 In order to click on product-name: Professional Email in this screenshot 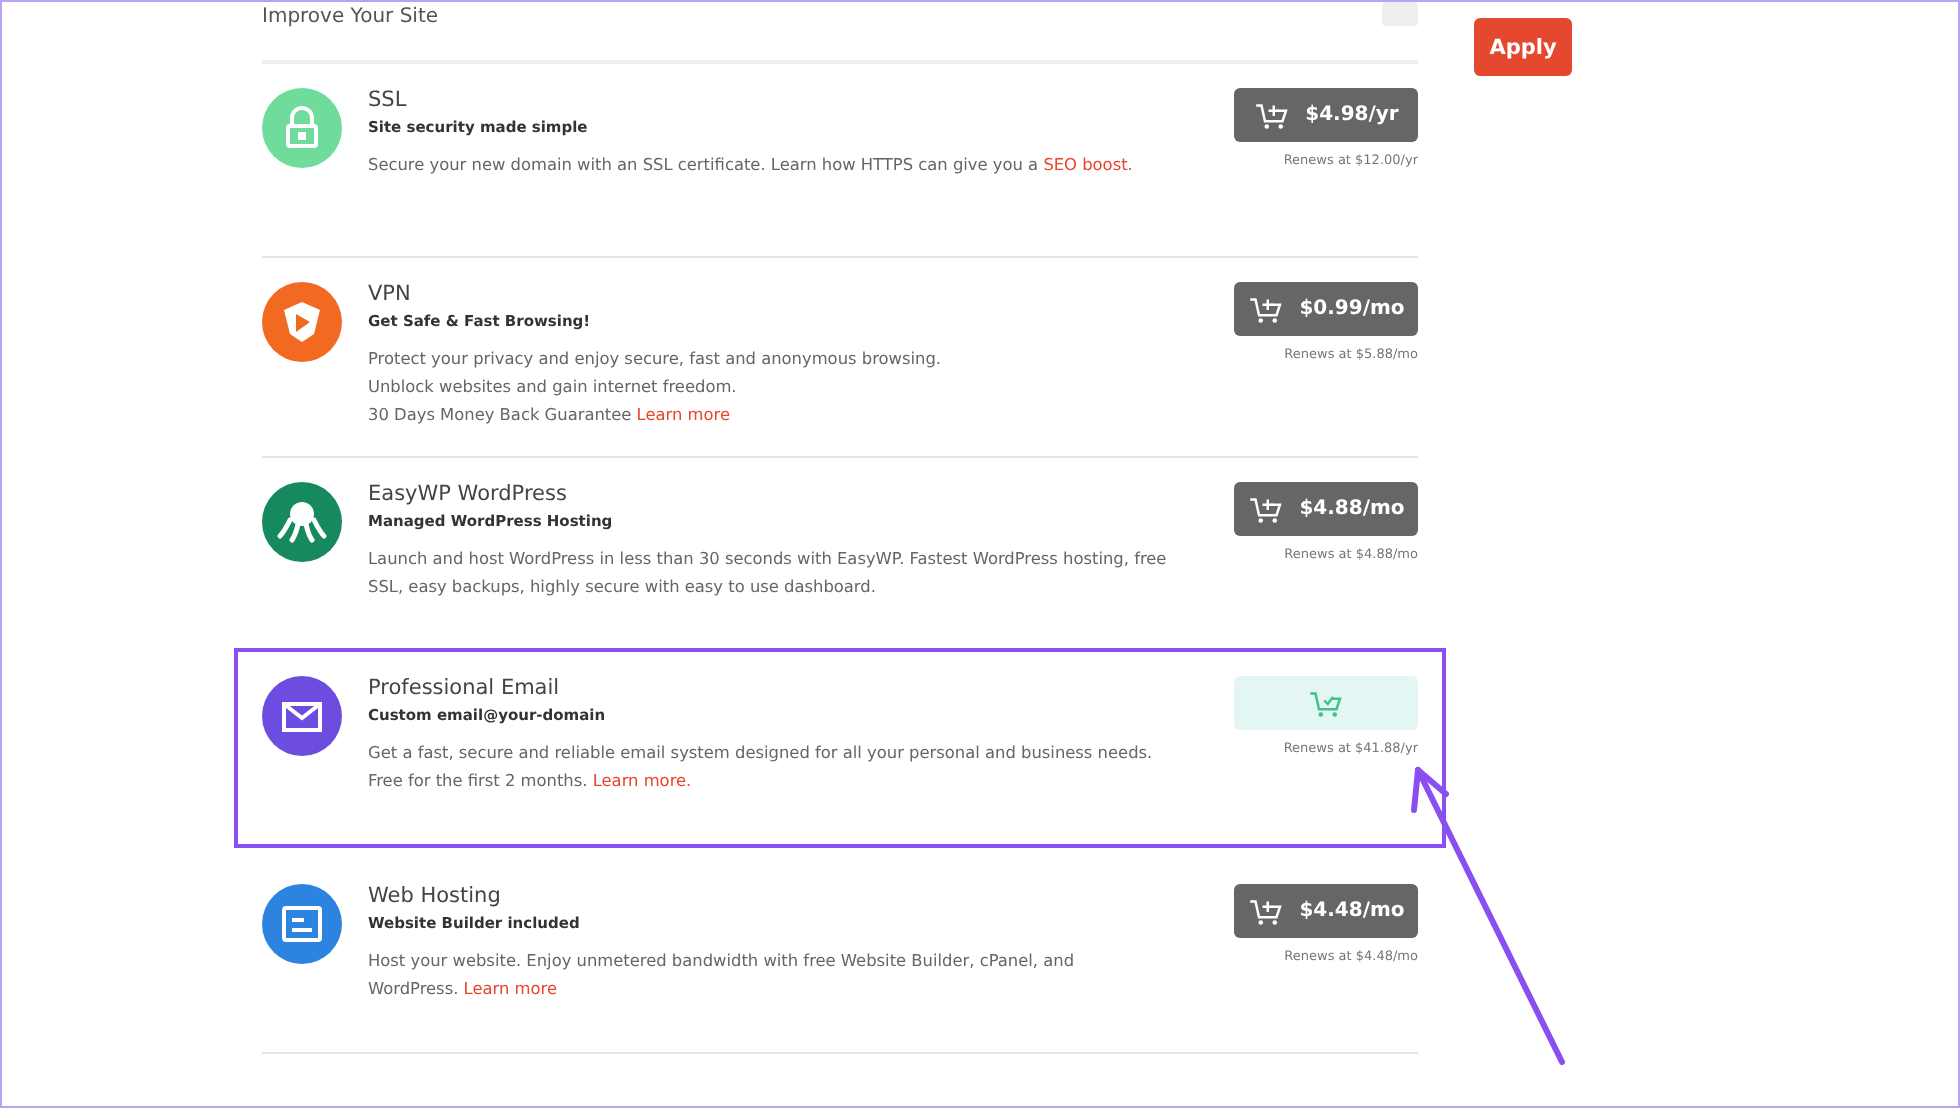, I will do `click(465, 688)`.